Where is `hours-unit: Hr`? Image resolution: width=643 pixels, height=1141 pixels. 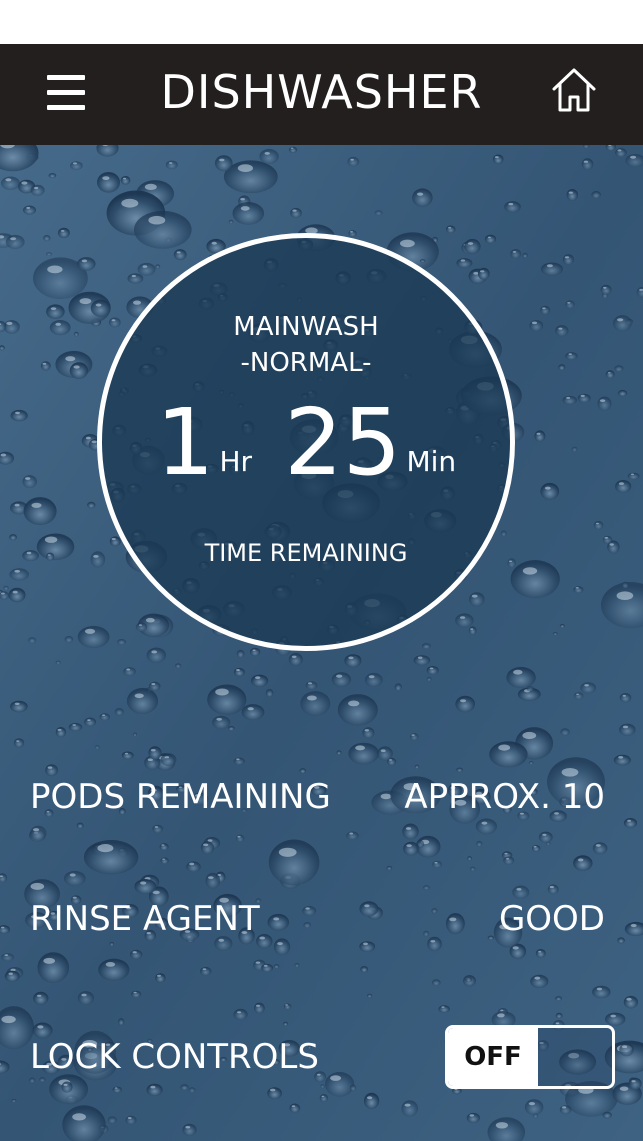 hours-unit: Hr is located at coordinates (236, 461).